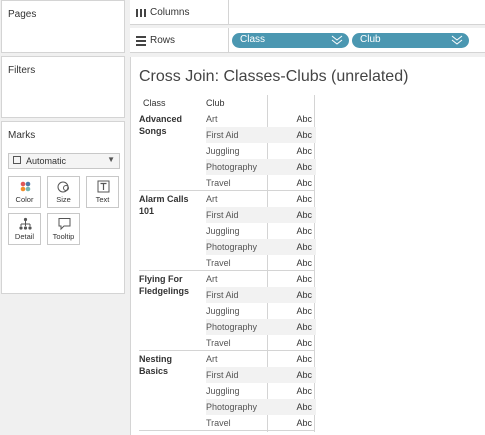  I want to click on pages-title: Pages, so click(22, 14).